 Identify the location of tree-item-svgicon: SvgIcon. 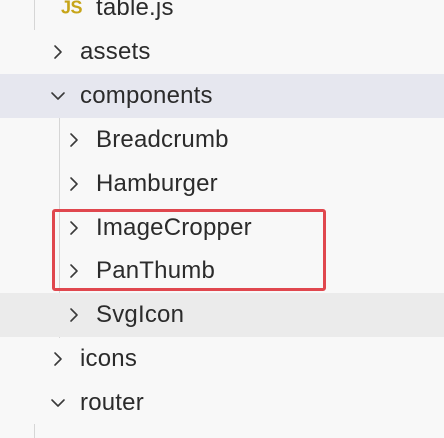
(222, 315).